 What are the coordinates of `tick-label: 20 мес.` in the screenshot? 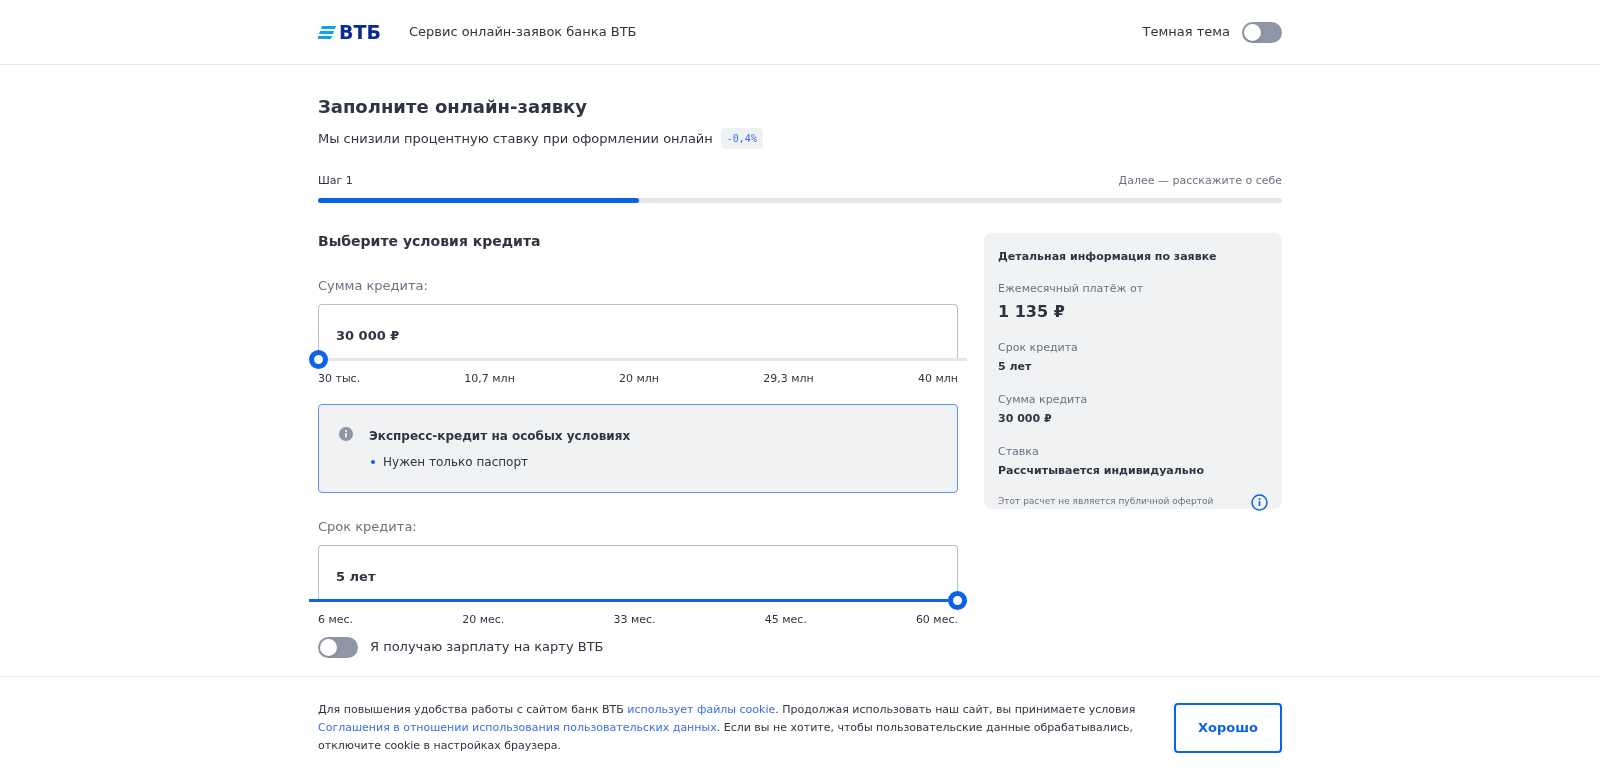 It's located at (483, 620).